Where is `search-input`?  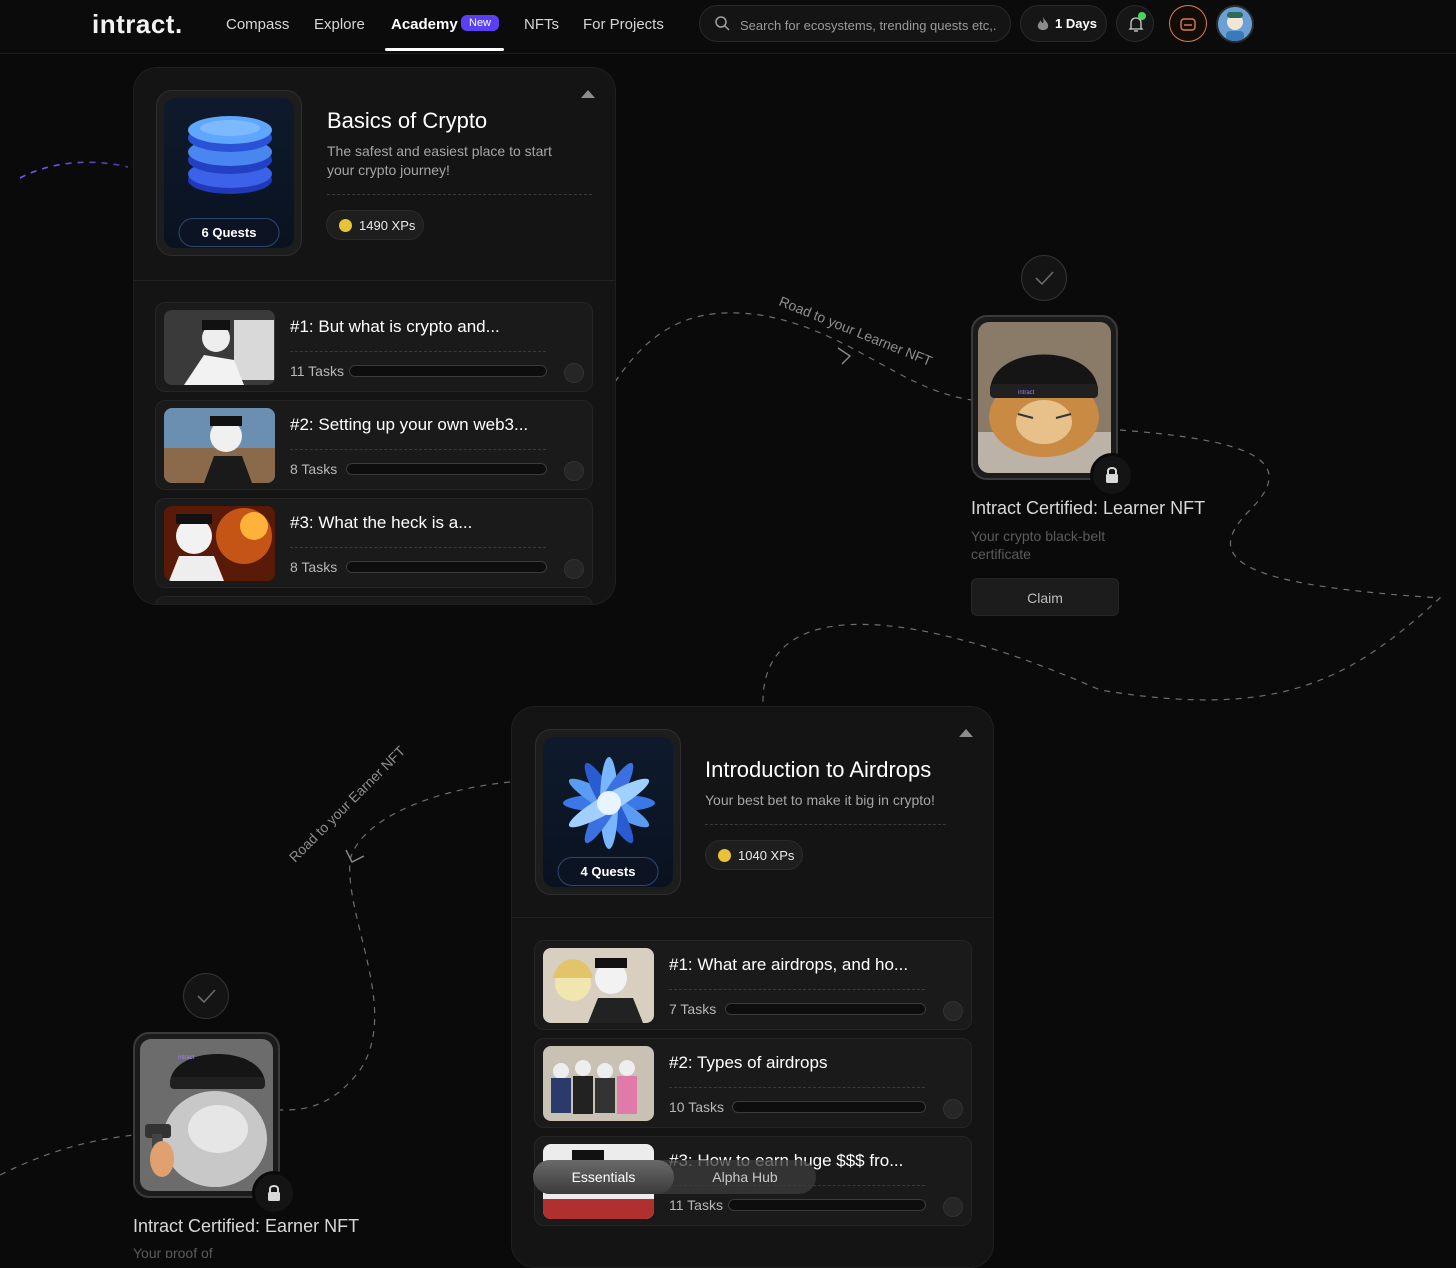
search-input is located at coordinates (871, 25).